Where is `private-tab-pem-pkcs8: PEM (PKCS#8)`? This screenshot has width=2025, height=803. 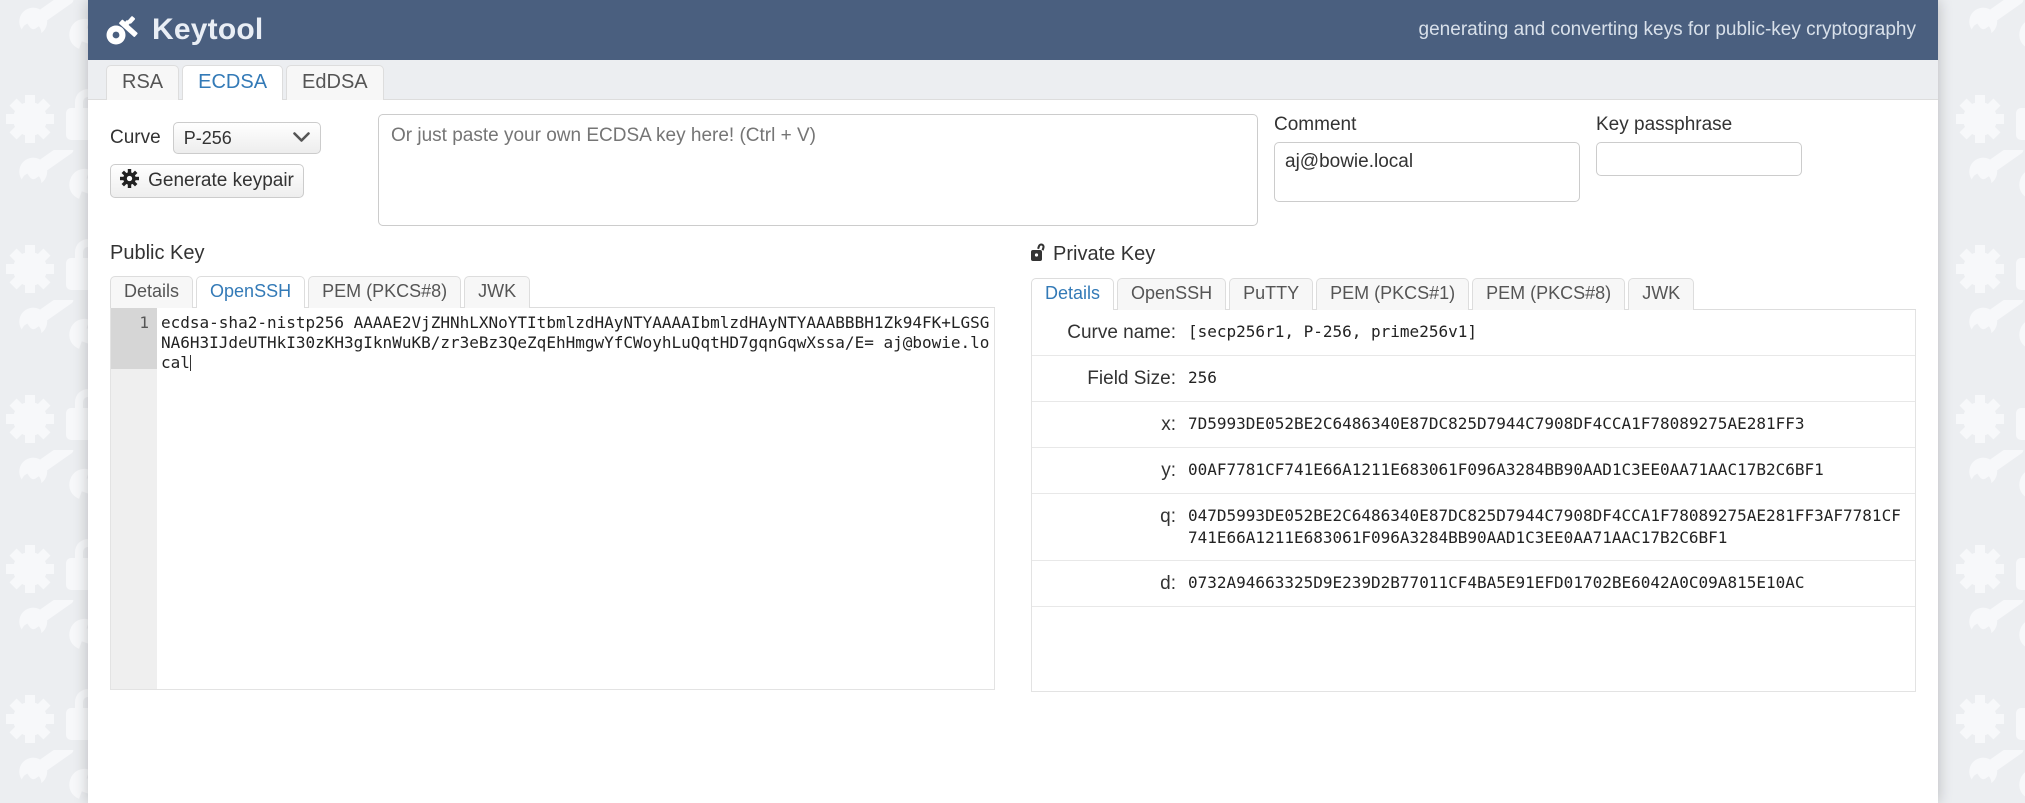 private-tab-pem-pkcs8: PEM (PKCS#8) is located at coordinates (1549, 294).